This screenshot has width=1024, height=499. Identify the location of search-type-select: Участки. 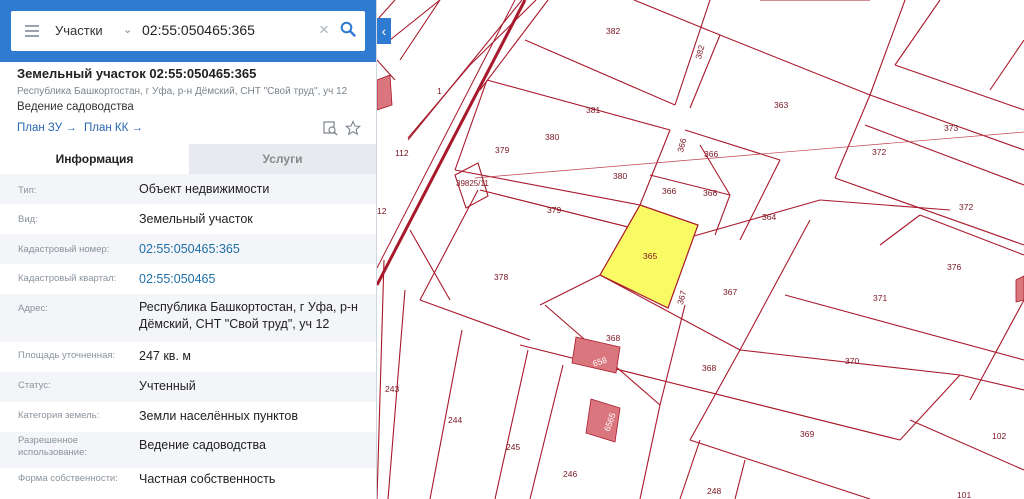
(79, 30).